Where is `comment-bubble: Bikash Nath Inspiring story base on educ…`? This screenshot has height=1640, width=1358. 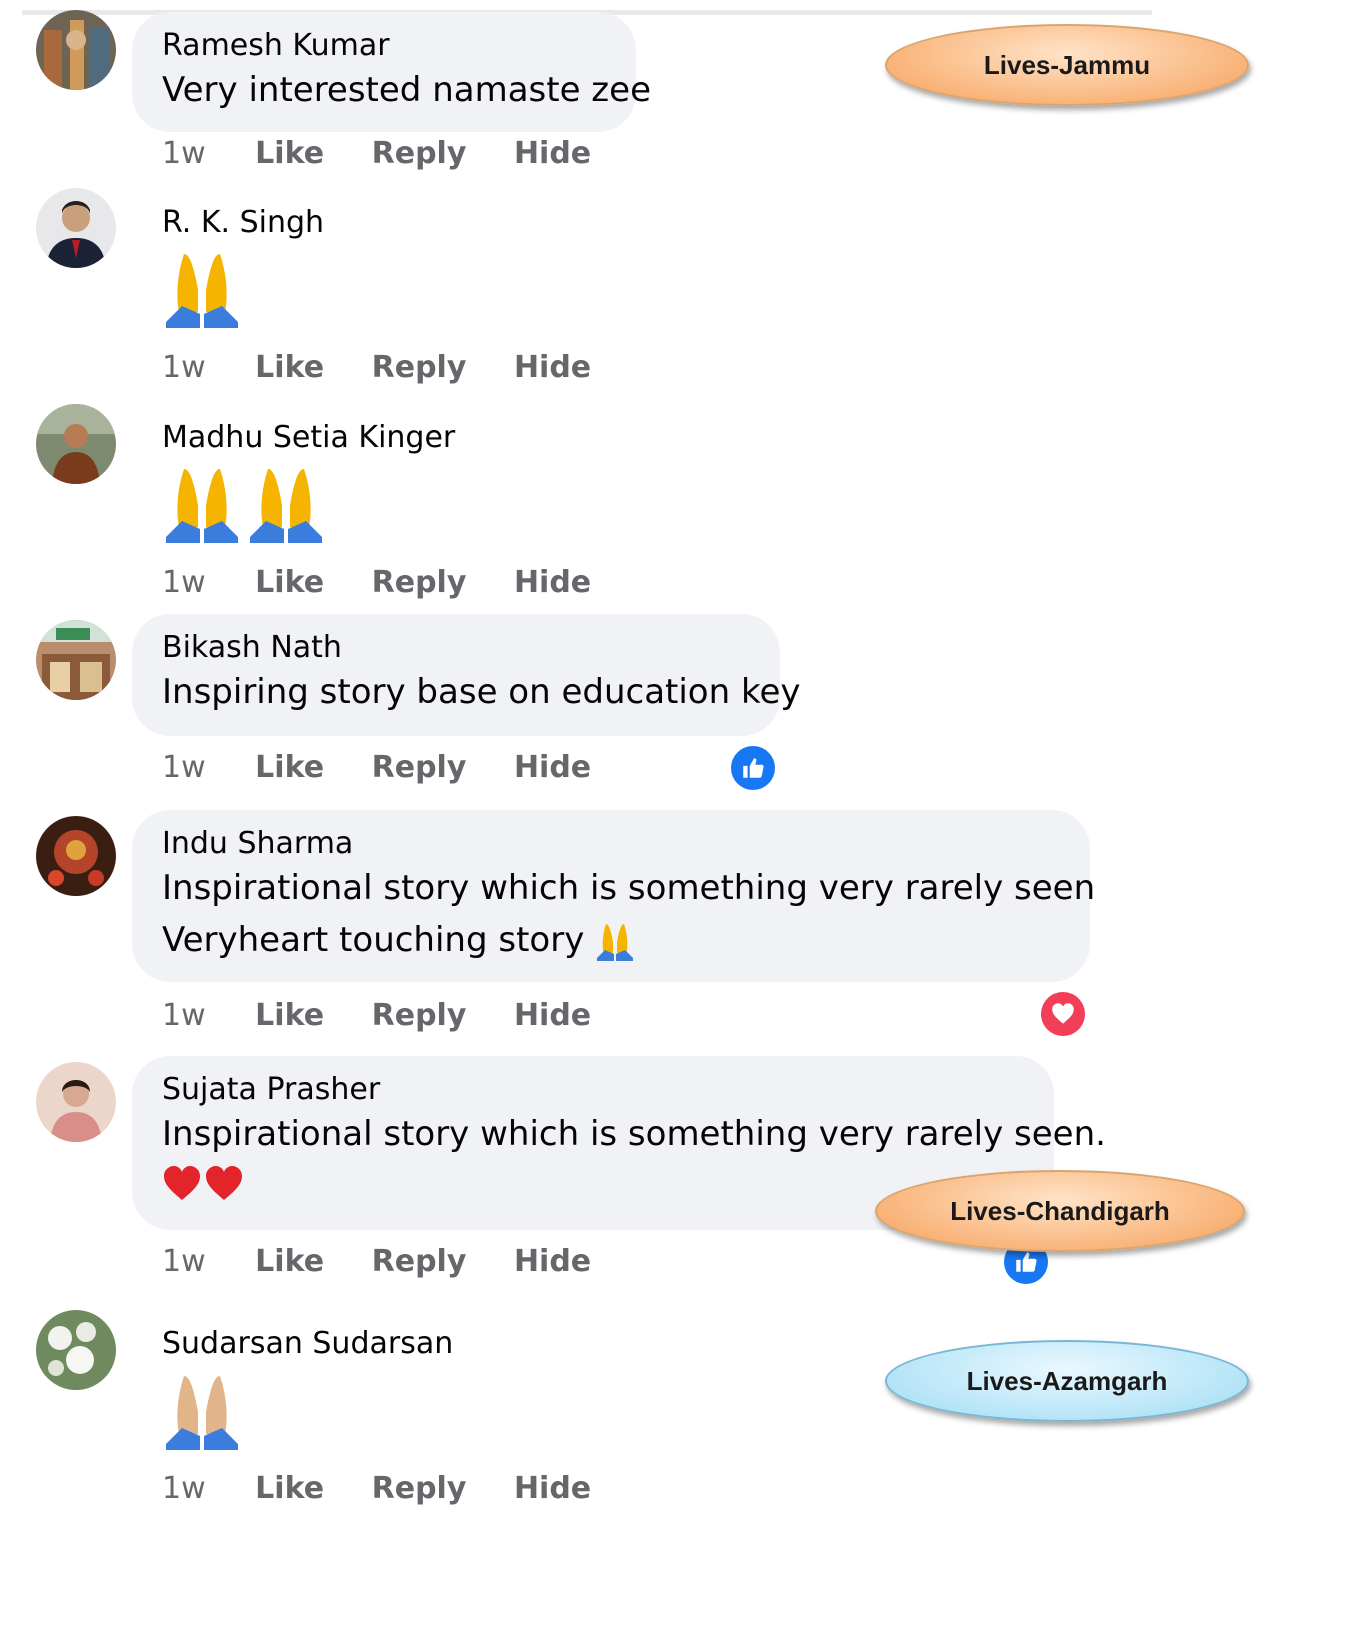
comment-bubble: Bikash Nath Inspiring story base on educ… is located at coordinates (466, 675).